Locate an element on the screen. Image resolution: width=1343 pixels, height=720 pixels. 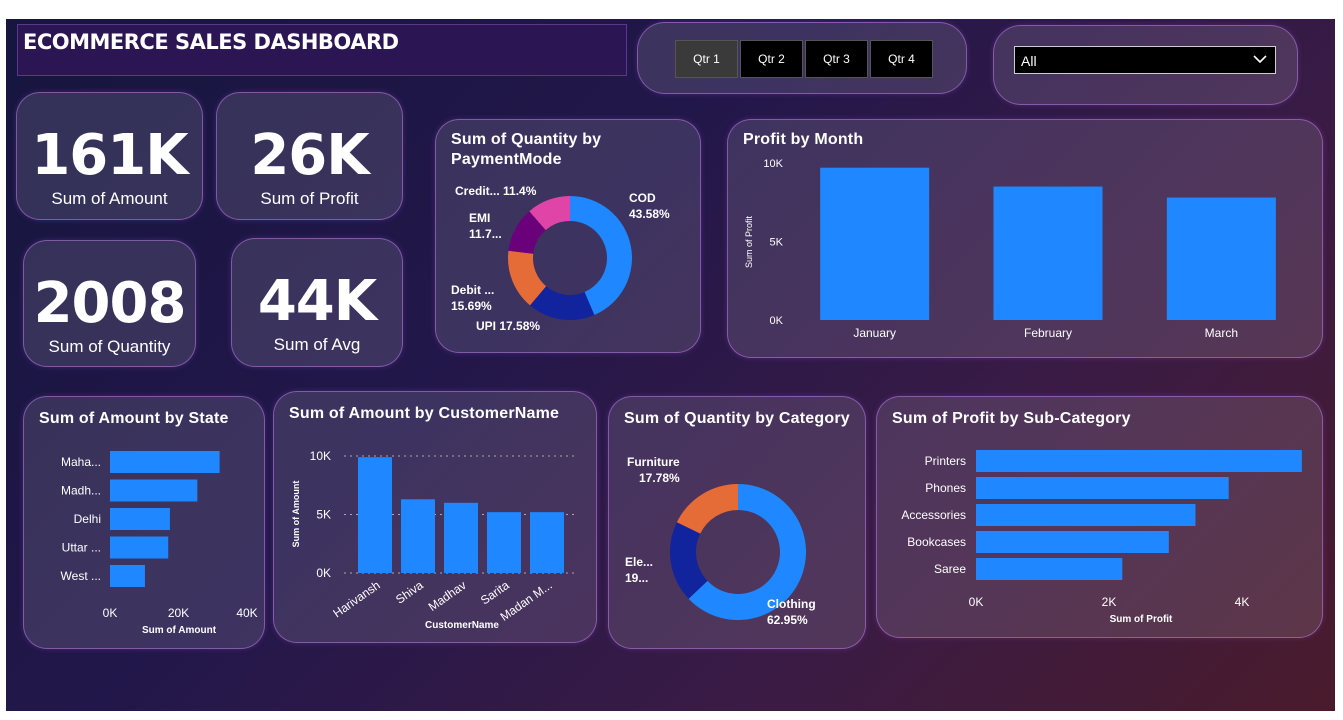
x-tick-label: March is located at coordinates (1221, 333).